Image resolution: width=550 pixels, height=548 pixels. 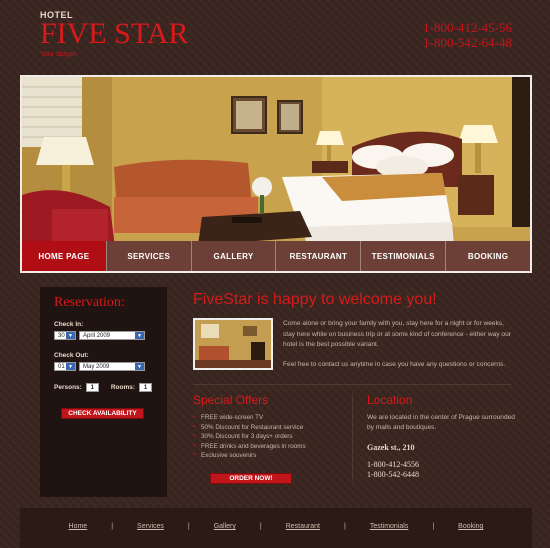 I want to click on location-phone-2: 1-800-542-6448, so click(x=393, y=474).